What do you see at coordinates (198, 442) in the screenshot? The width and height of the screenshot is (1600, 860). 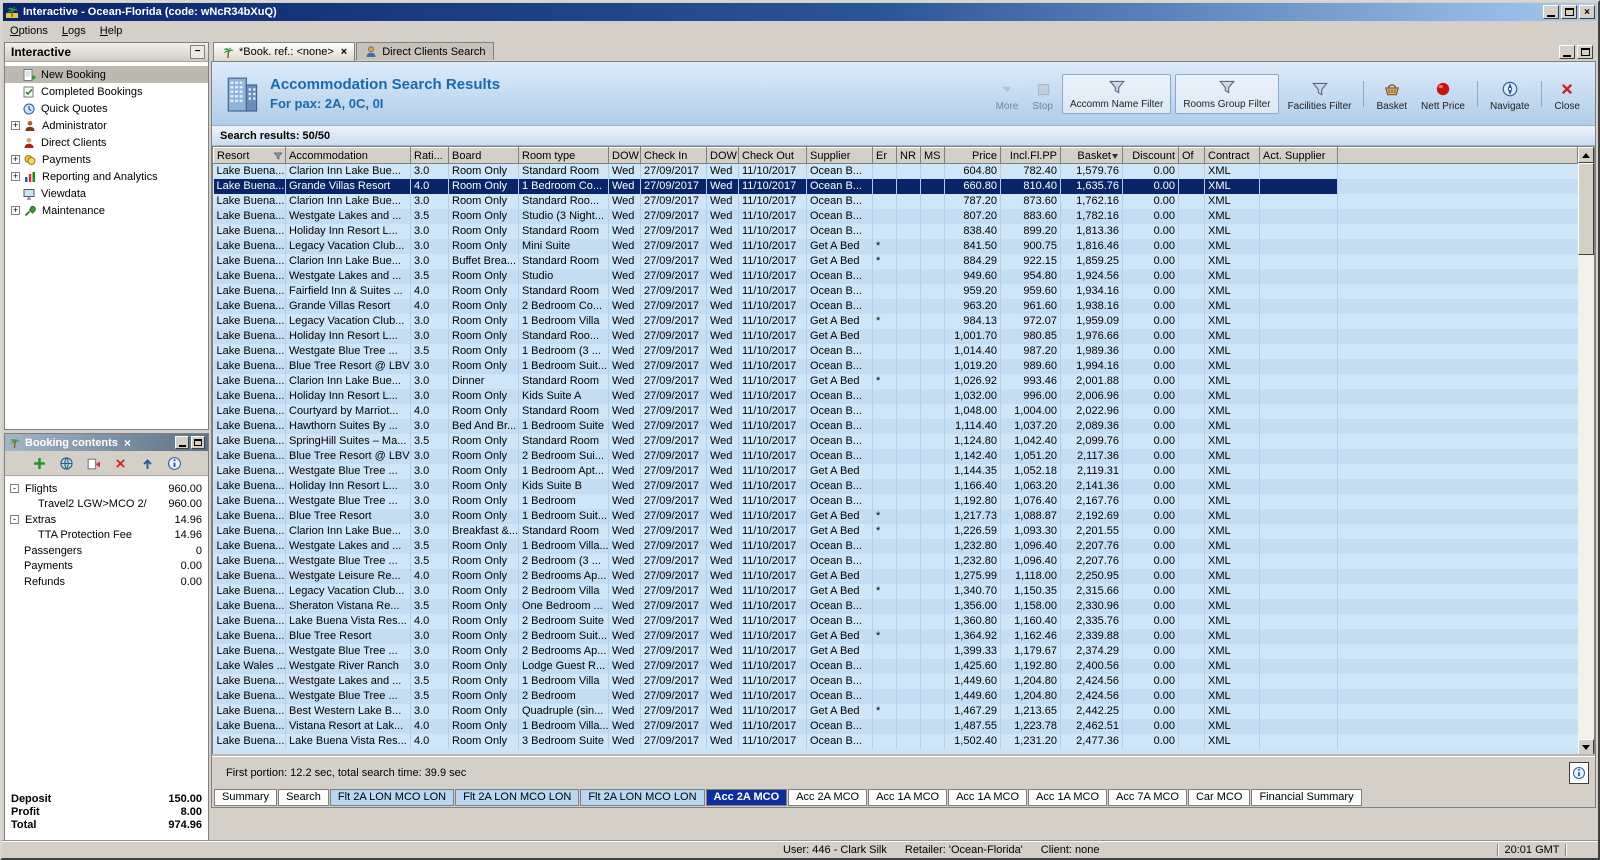 I see `panel-maximize-button` at bounding box center [198, 442].